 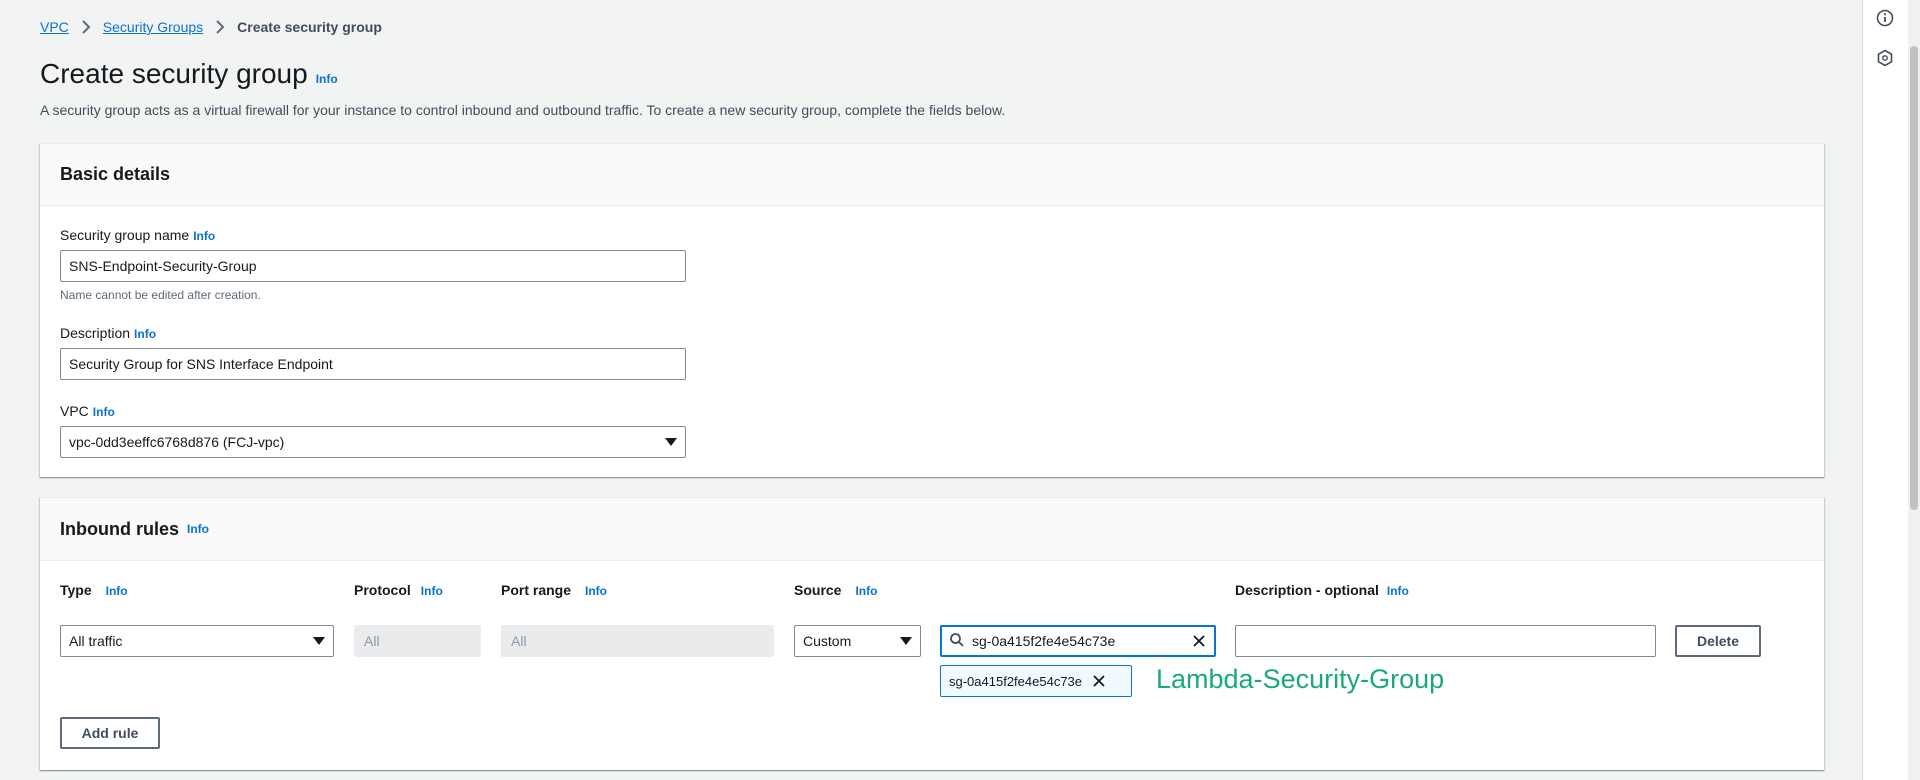 What do you see at coordinates (1300, 679) in the screenshot?
I see `annotation-label: Lambda-Security-Group` at bounding box center [1300, 679].